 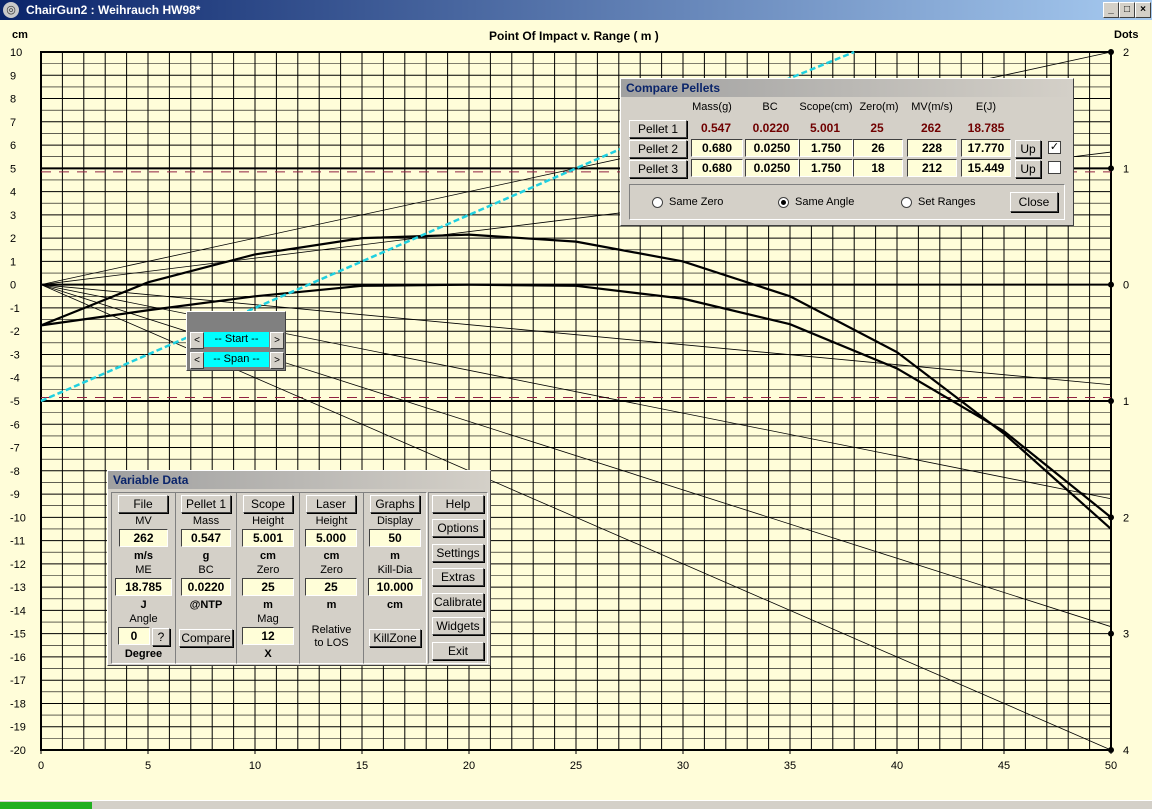 I want to click on options-button: Options, so click(x=458, y=528).